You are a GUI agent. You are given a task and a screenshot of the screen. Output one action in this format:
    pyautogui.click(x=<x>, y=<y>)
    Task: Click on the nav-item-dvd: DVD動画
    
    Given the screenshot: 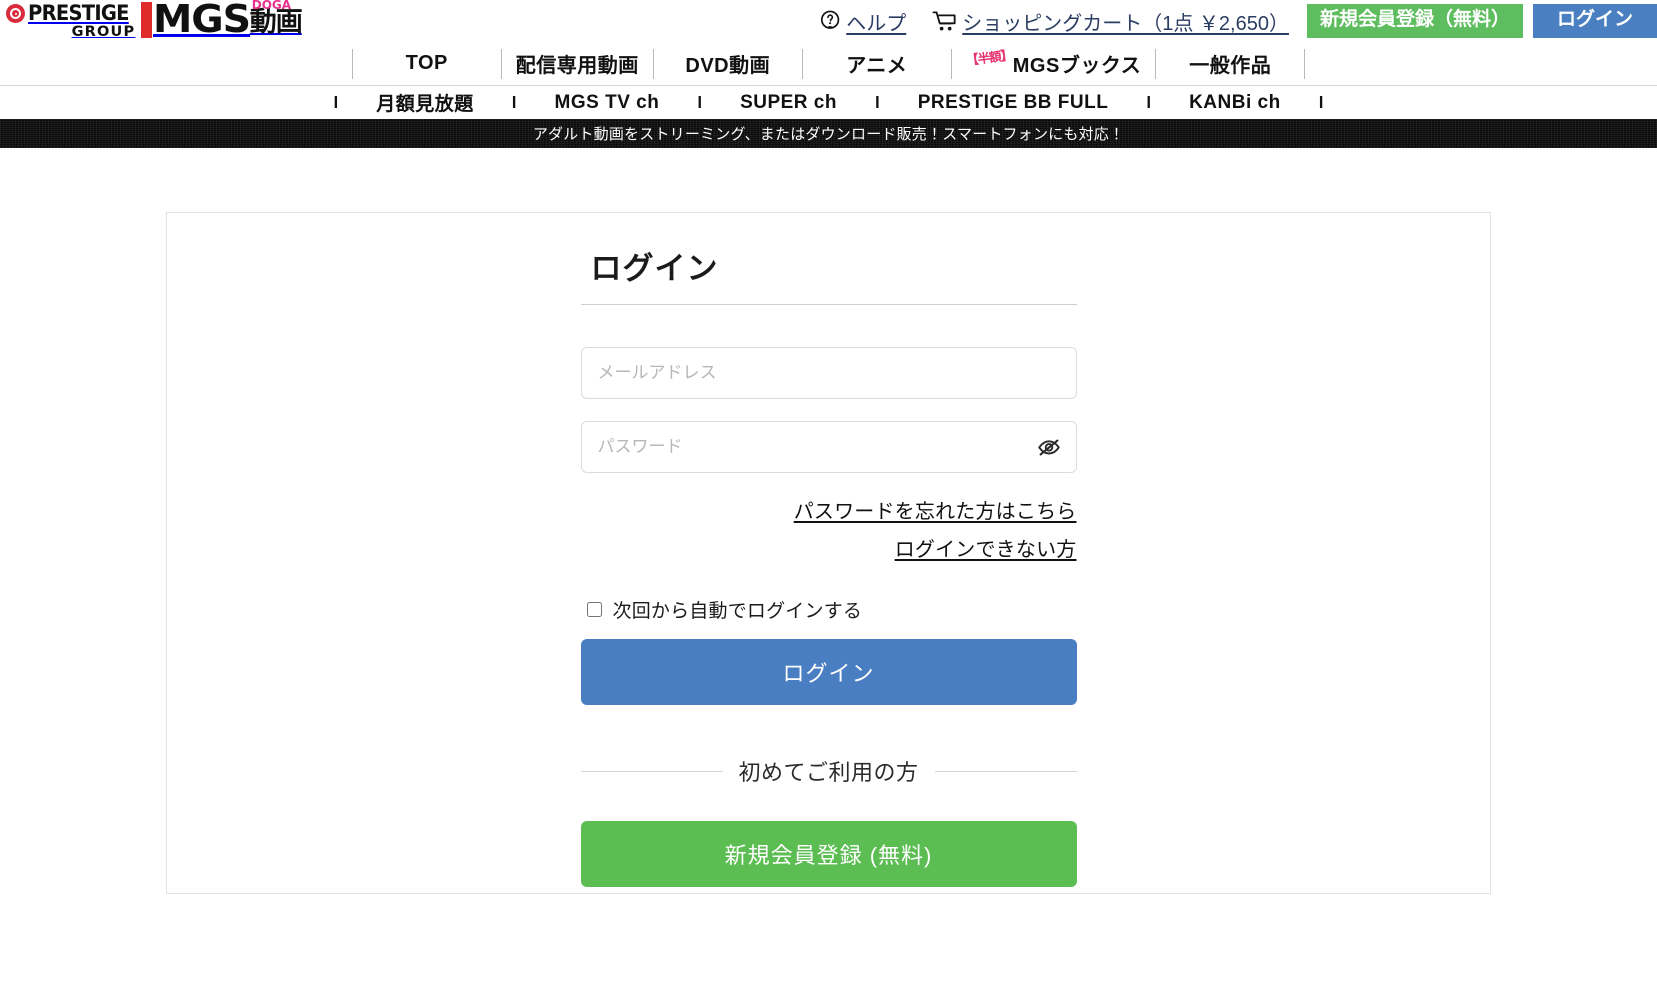 What is the action you would take?
    pyautogui.click(x=728, y=64)
    